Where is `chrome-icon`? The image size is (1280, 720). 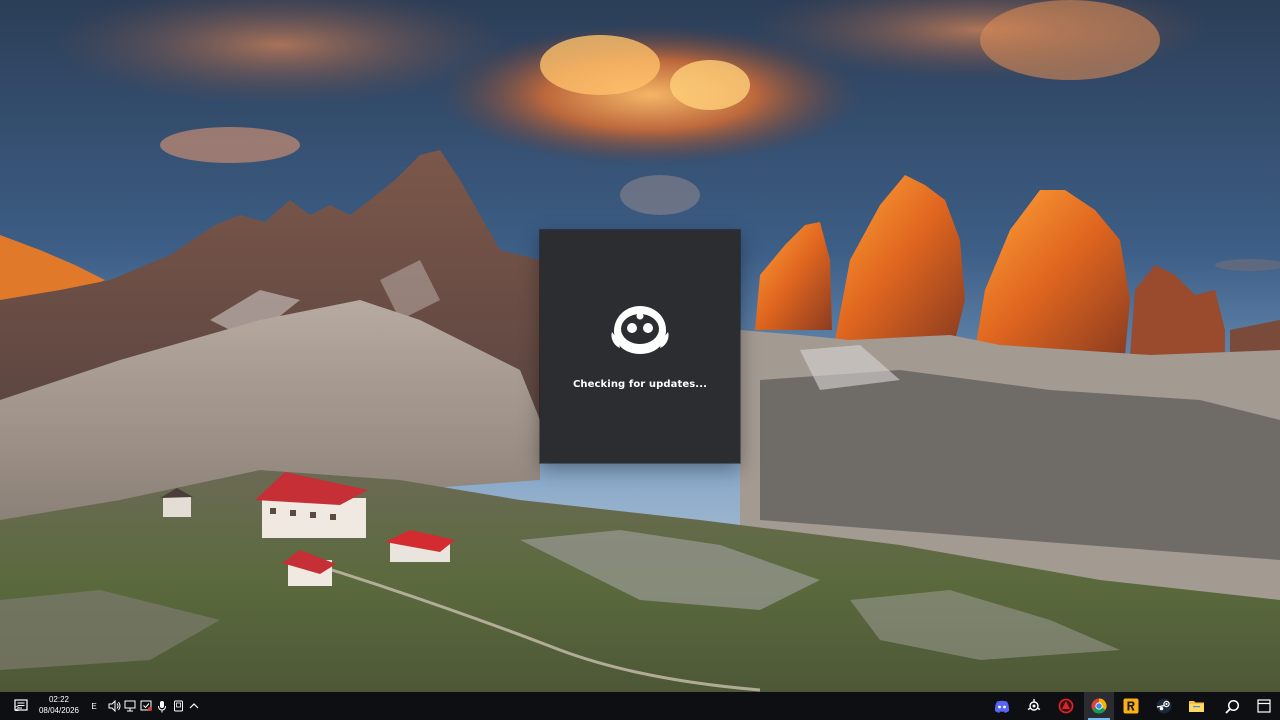
chrome-icon is located at coordinates (1099, 706).